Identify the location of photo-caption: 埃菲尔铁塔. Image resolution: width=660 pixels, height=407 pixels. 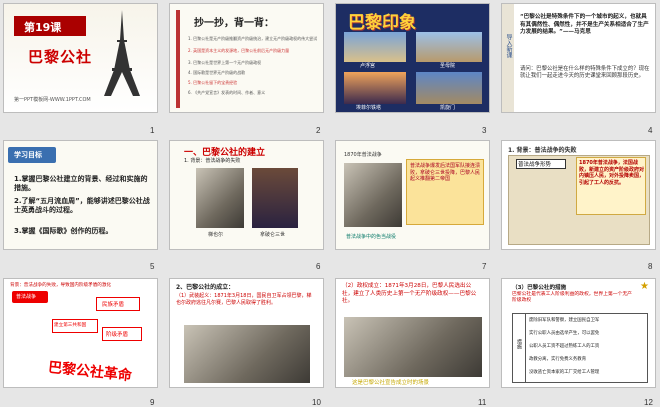
(369, 108).